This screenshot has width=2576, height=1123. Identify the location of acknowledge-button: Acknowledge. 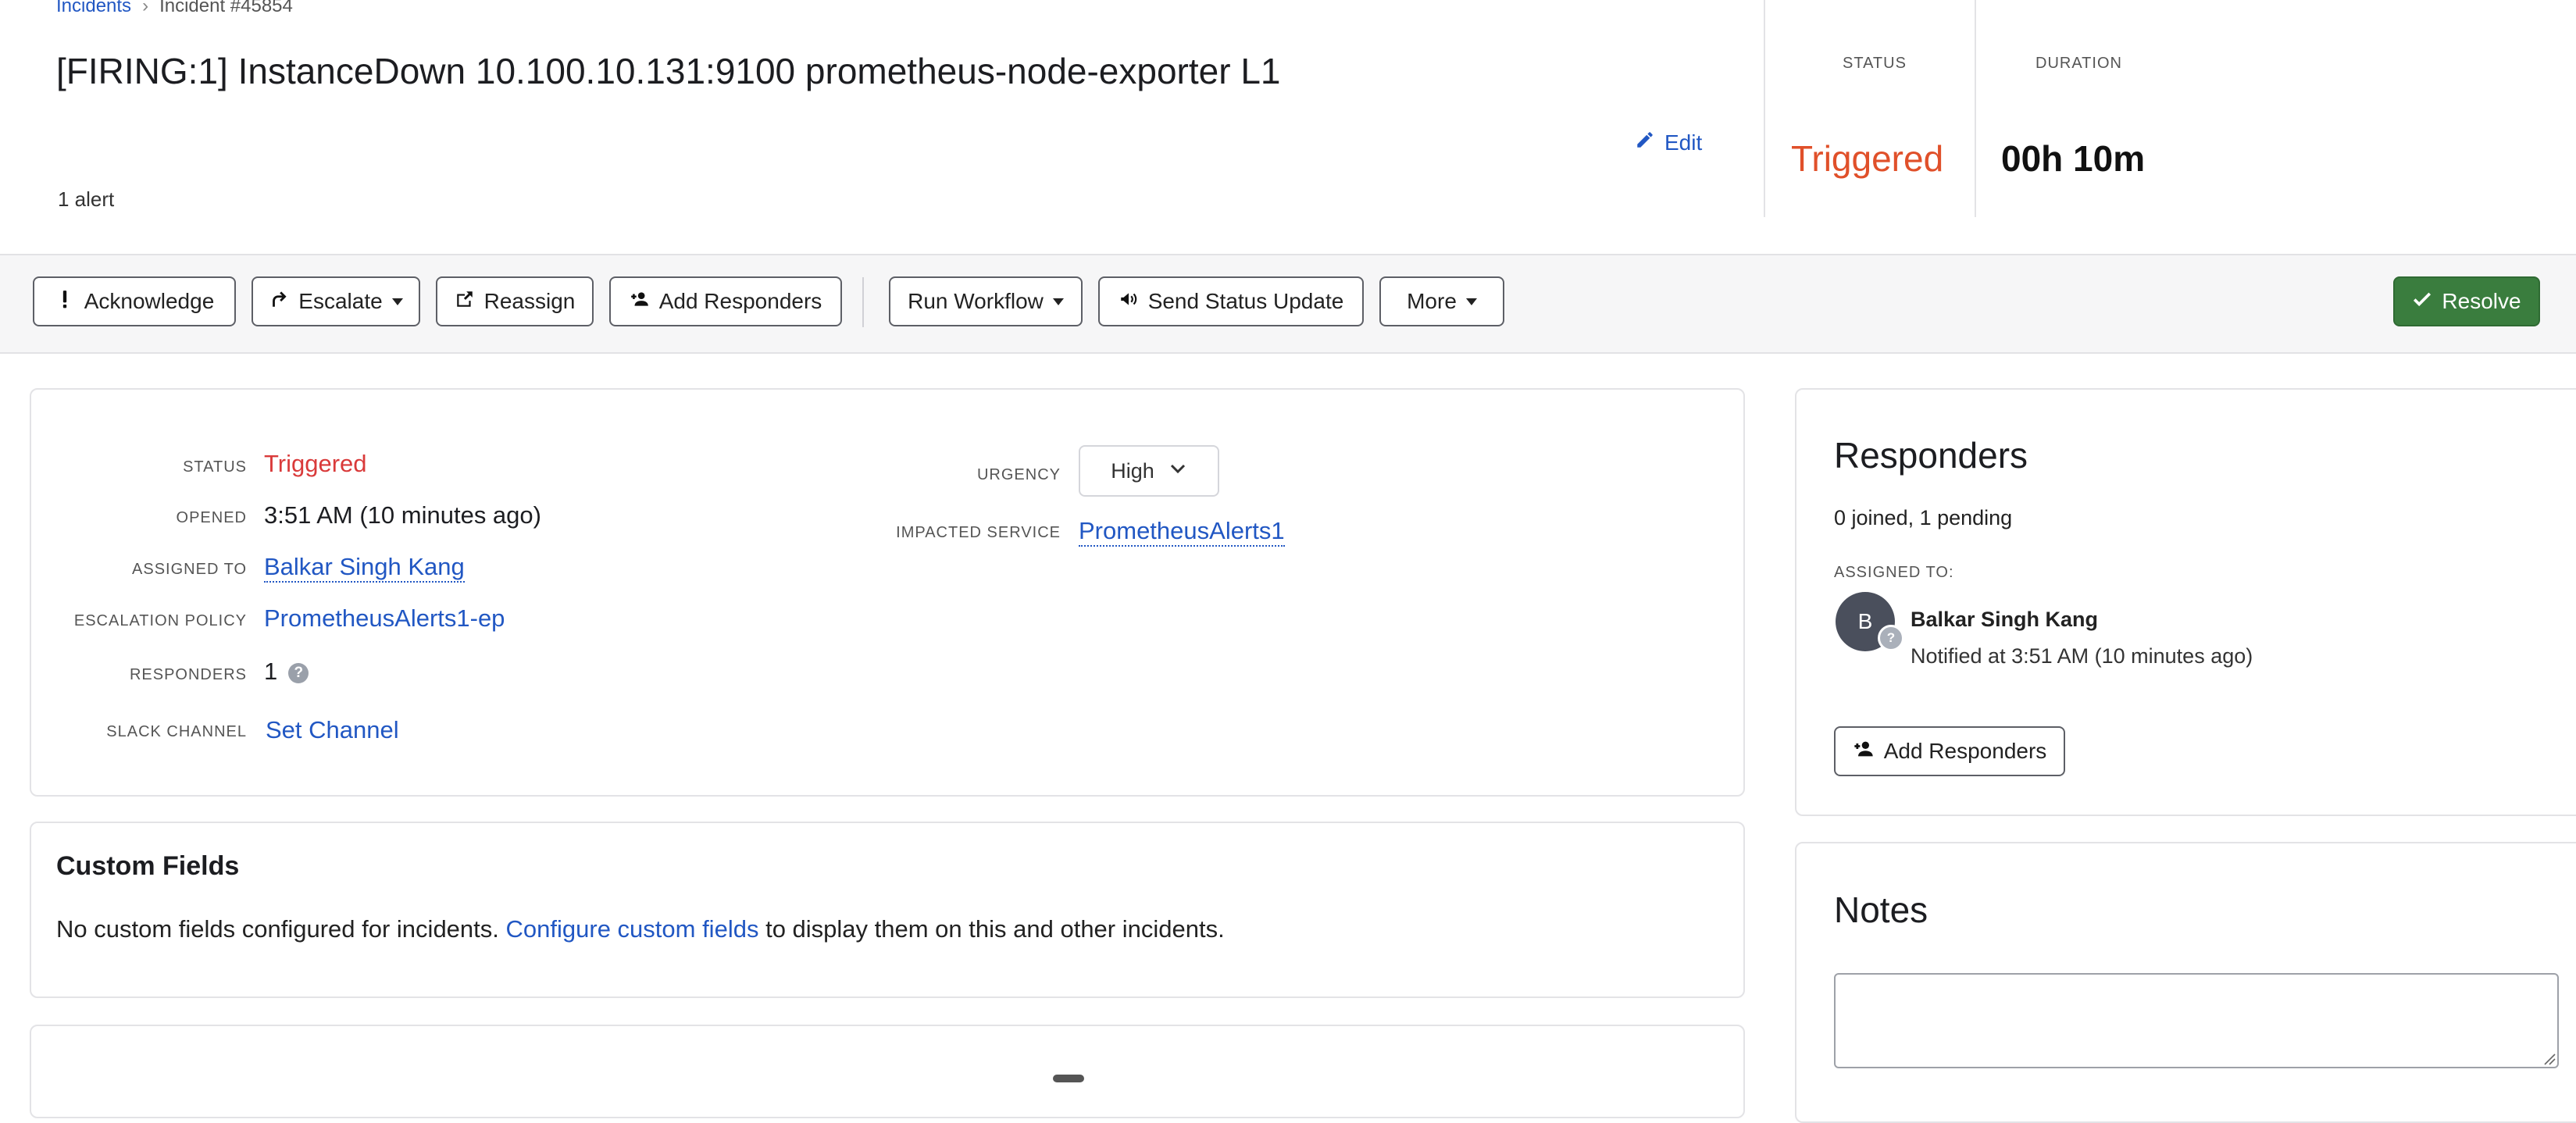
(134, 301).